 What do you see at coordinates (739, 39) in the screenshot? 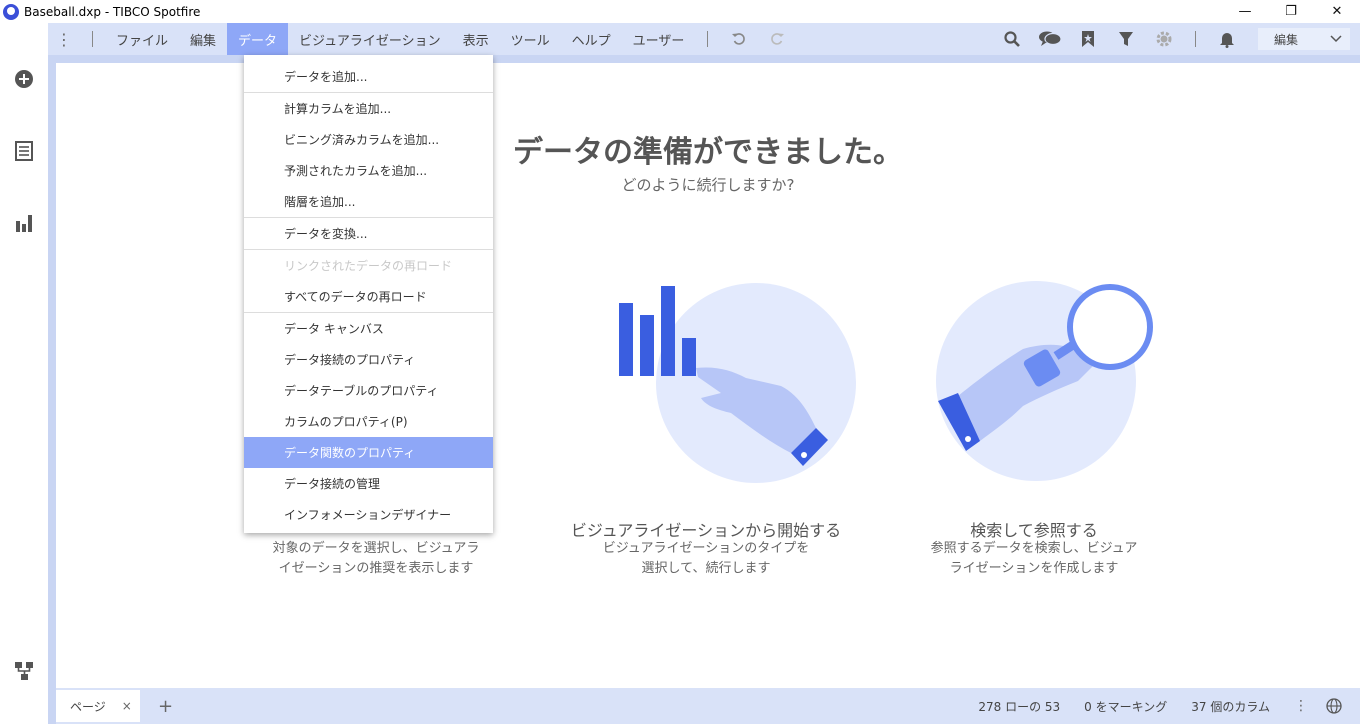
I see `undo-icon` at bounding box center [739, 39].